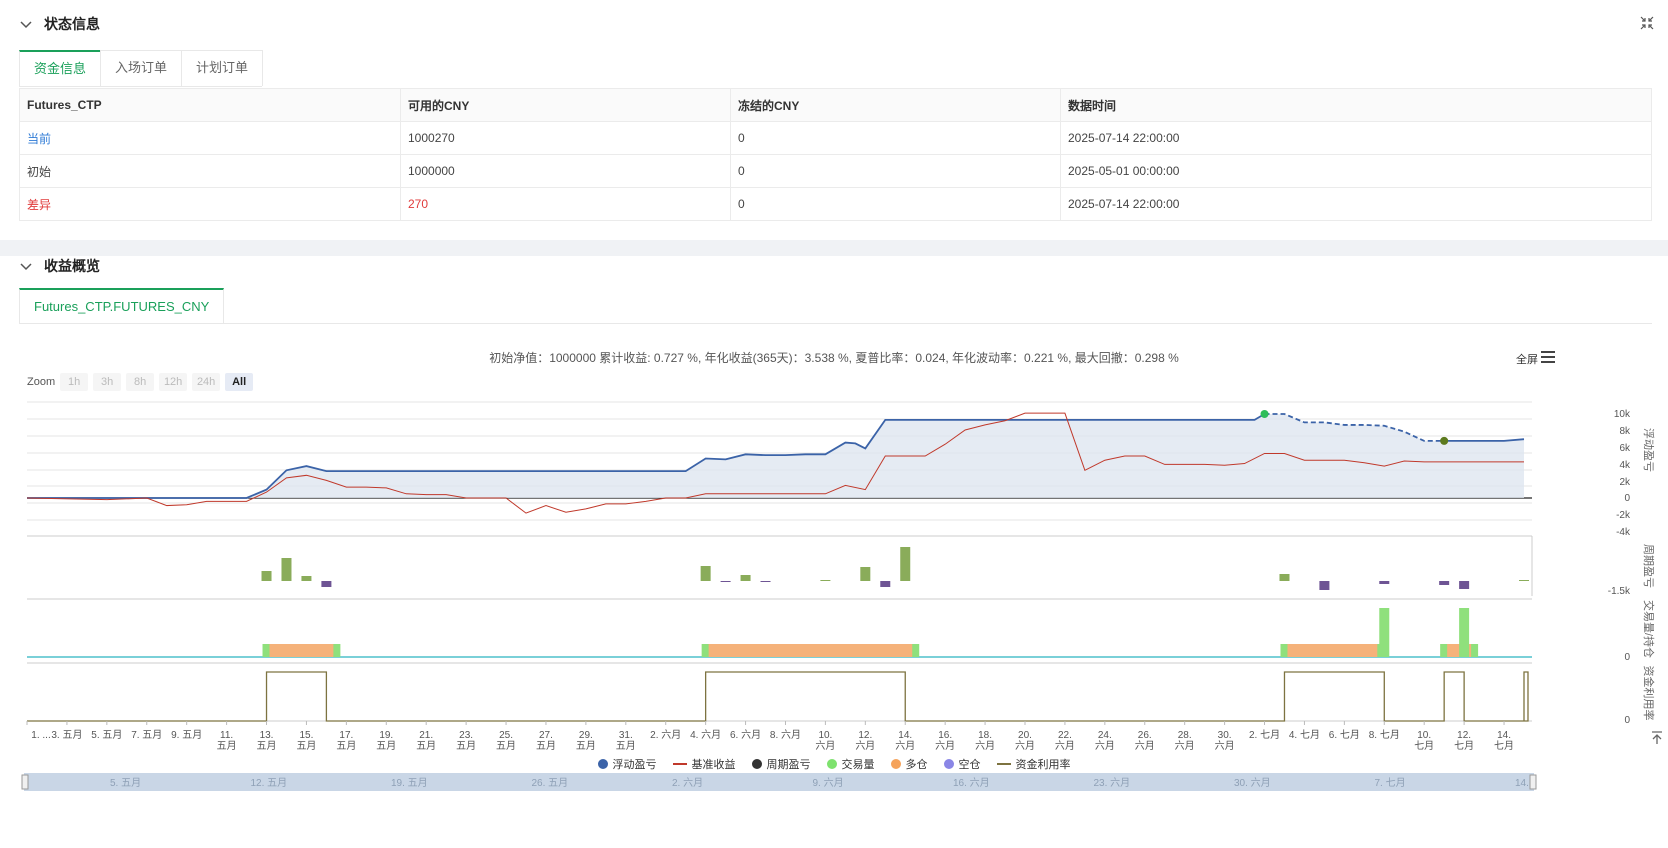 This screenshot has height=848, width=1668. Describe the element at coordinates (1527, 359) in the screenshot. I see `fullscreen-button: 全屏` at that location.